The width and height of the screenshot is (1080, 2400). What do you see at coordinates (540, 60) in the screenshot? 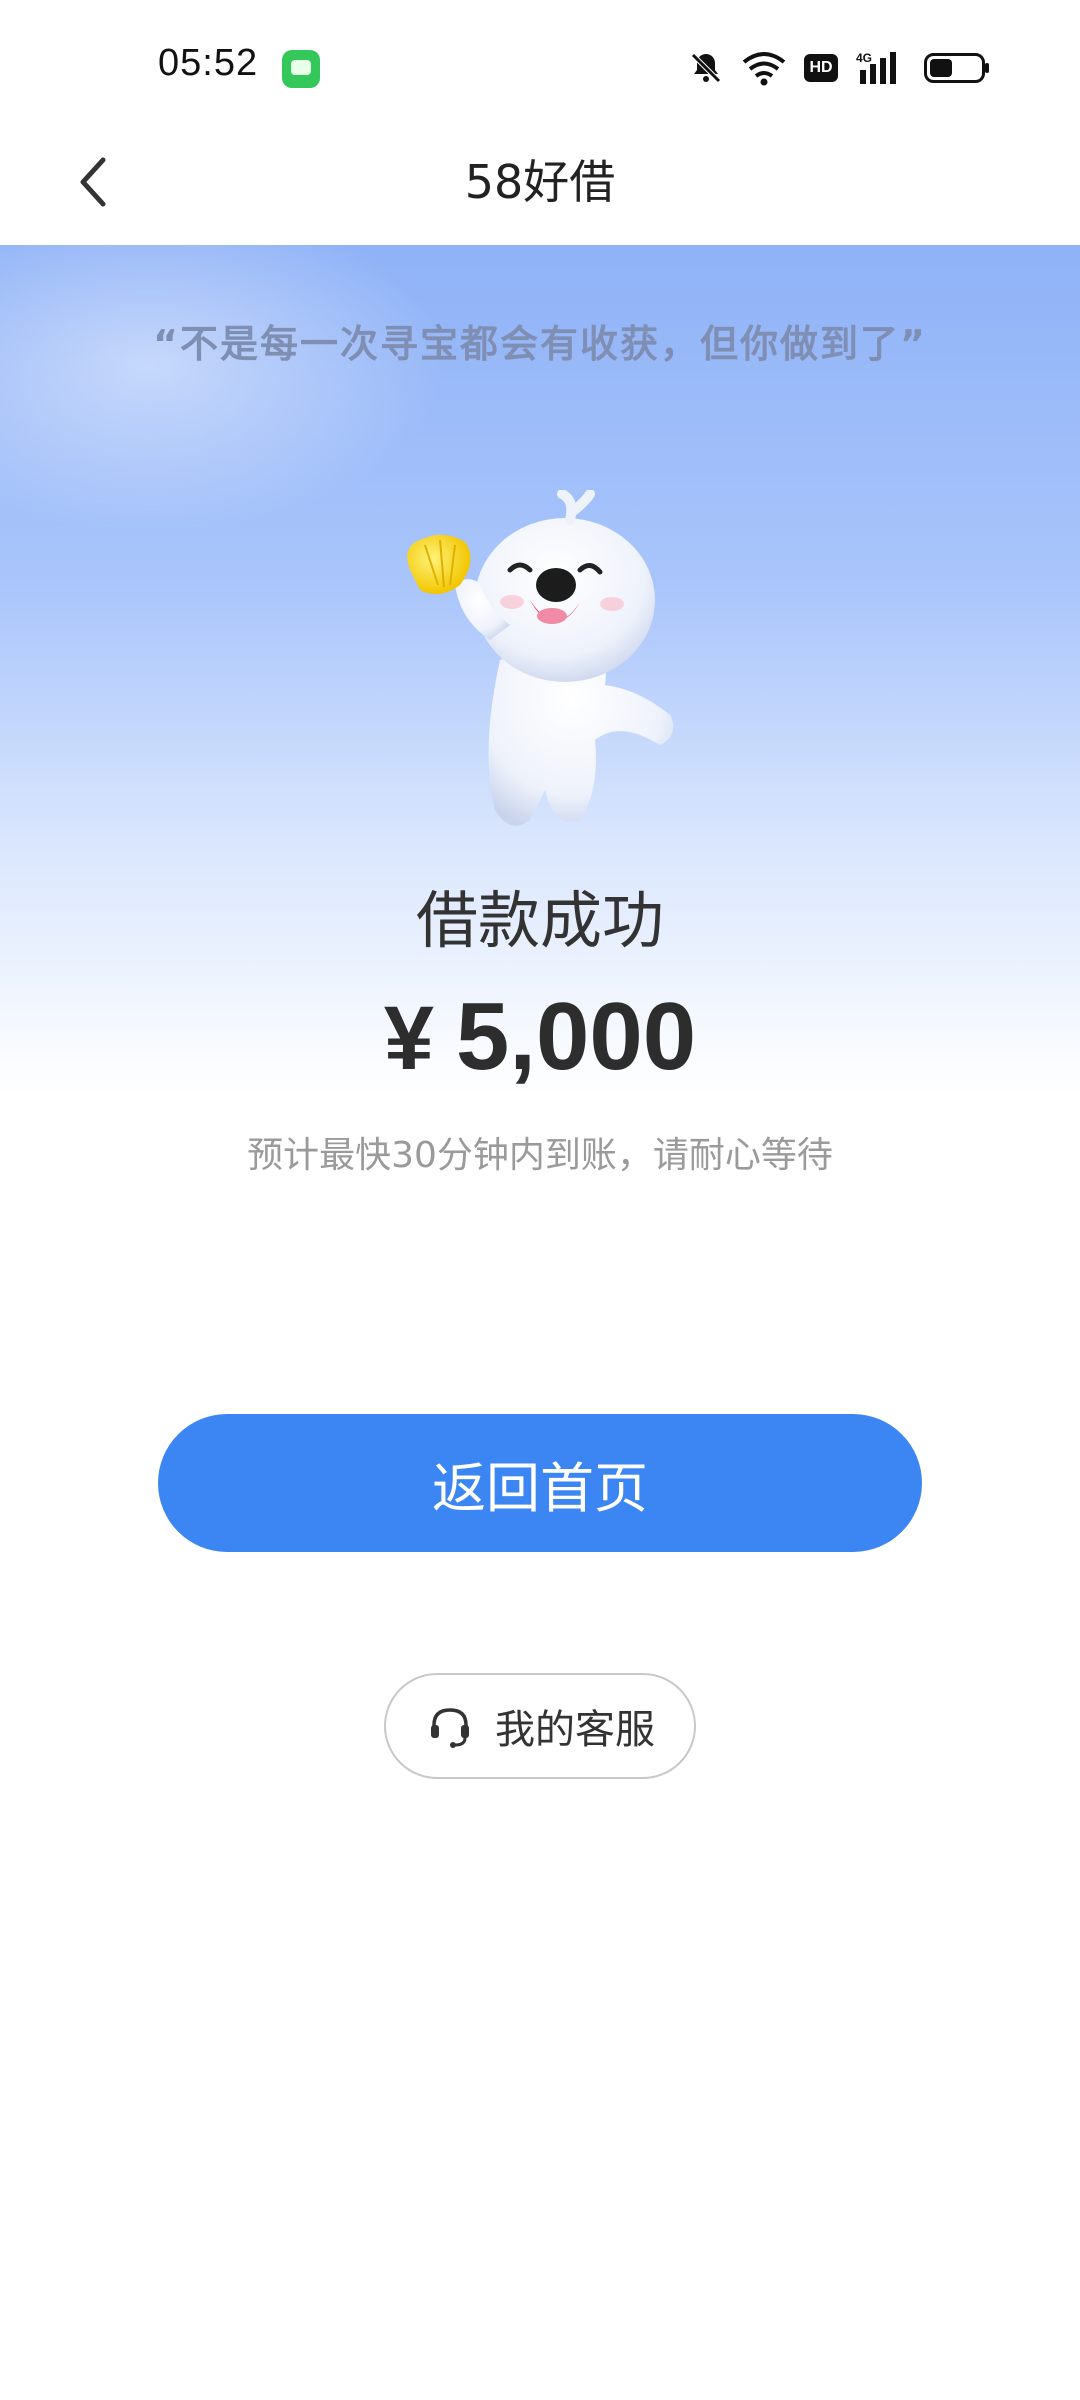
I see `status-bar: 05:52 HD 4G` at bounding box center [540, 60].